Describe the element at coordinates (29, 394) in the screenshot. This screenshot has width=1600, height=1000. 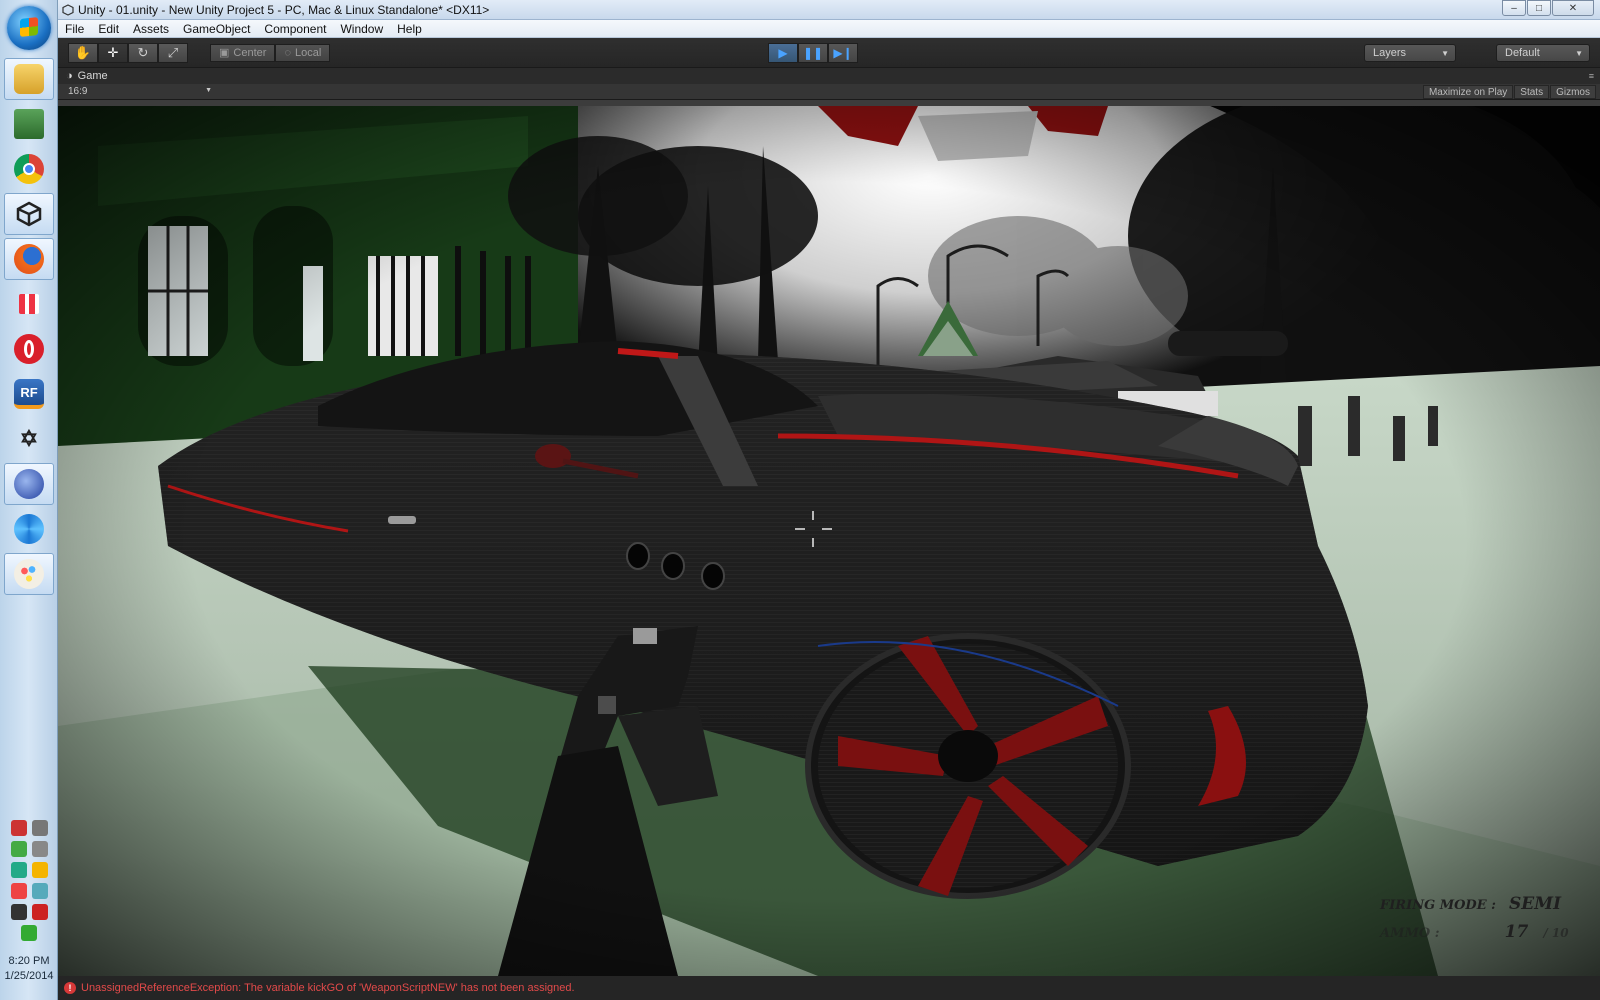
I see `taskbar-rf-app-icon: RF` at that location.